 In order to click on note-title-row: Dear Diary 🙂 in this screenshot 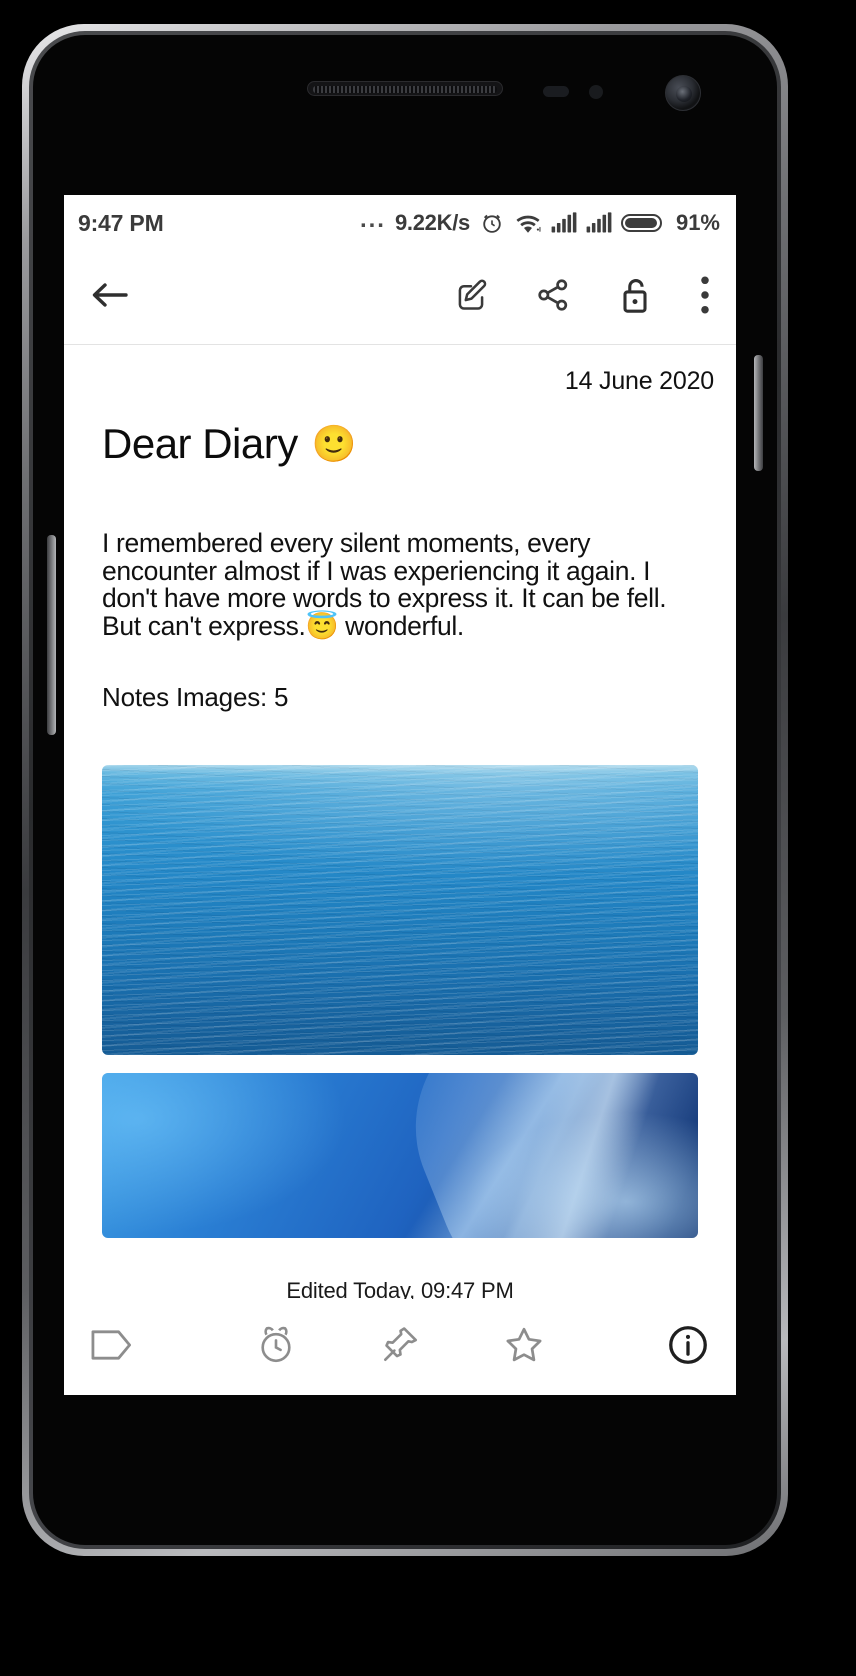, I will do `click(400, 432)`.